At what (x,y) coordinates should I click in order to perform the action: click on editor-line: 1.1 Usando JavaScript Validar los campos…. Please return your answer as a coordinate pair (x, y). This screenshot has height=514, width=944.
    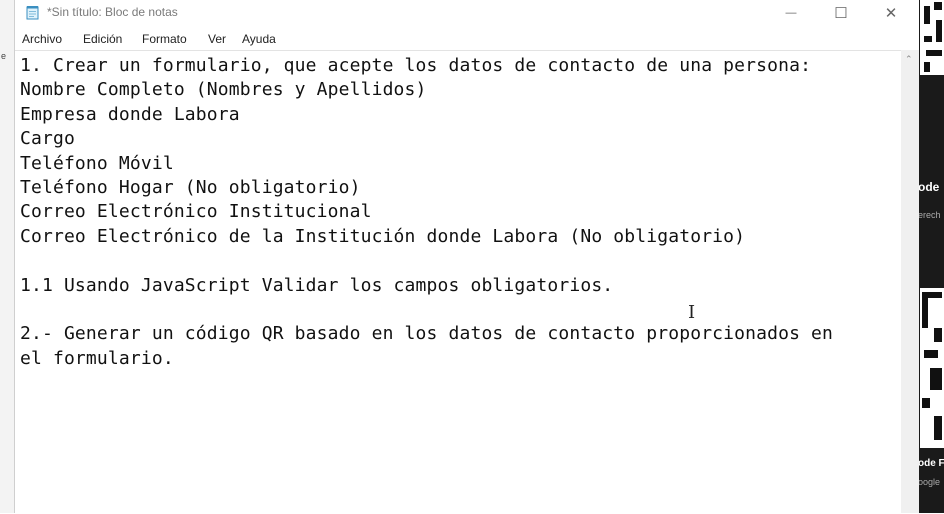
    Looking at the image, I should click on (317, 285).